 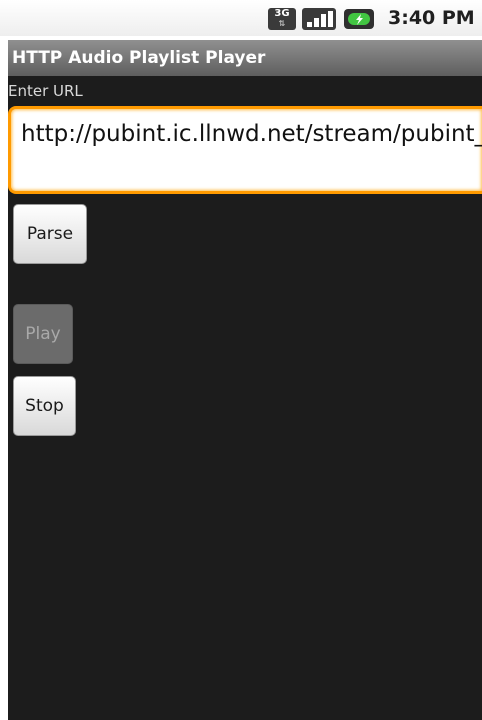 I want to click on stop-button: Stop, so click(x=44, y=406).